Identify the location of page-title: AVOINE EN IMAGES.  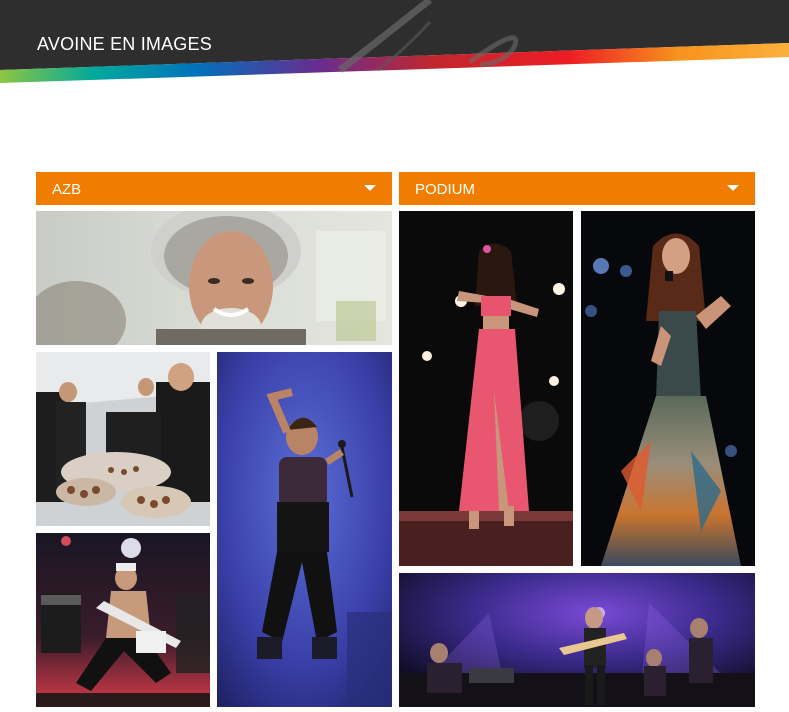
(124, 44).